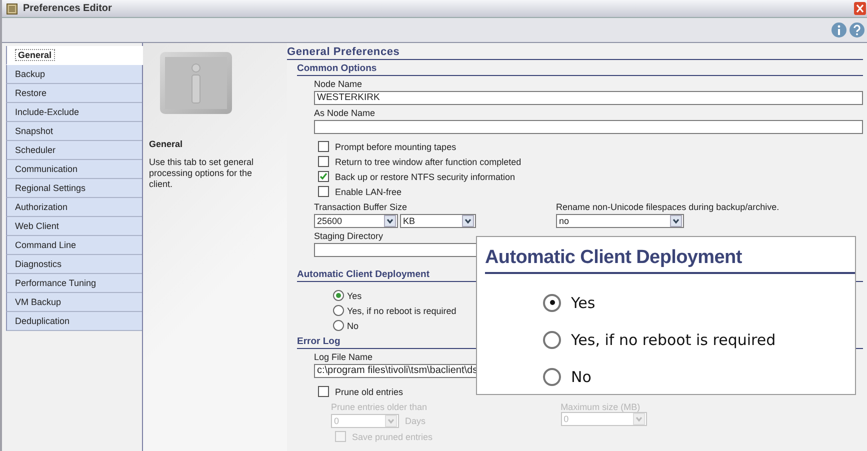 This screenshot has width=867, height=451. What do you see at coordinates (74, 321) in the screenshot?
I see `tab: Deduplication` at bounding box center [74, 321].